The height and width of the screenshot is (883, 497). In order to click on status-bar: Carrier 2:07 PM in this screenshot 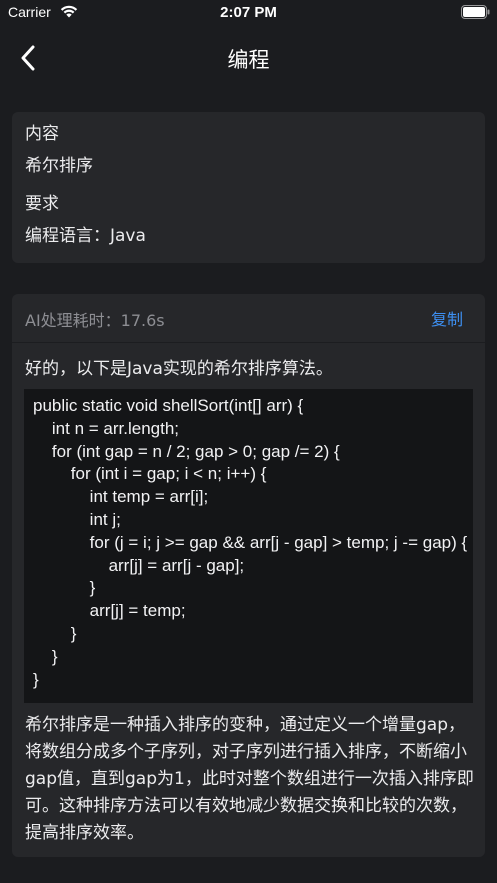, I will do `click(248, 13)`.